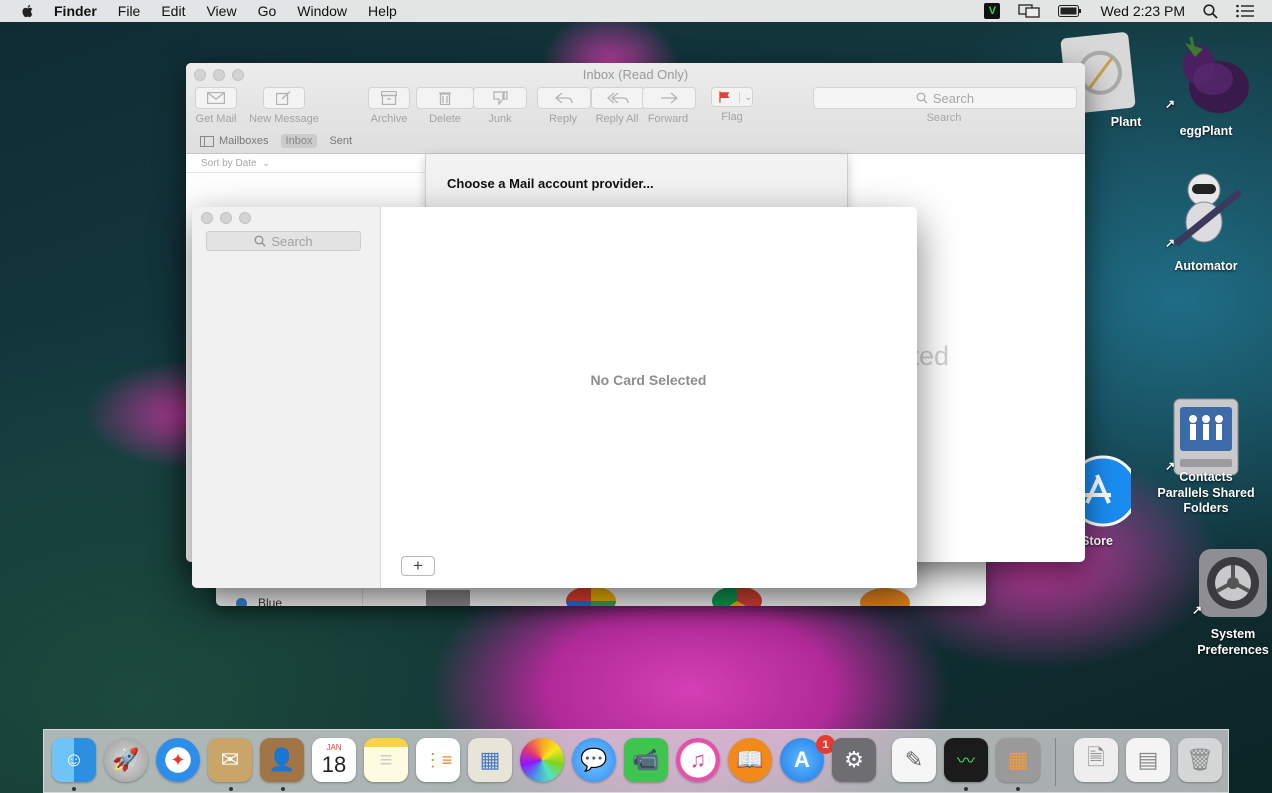 The height and width of the screenshot is (793, 1272). Describe the element at coordinates (724, 97) in the screenshot. I see `flag-icon` at that location.